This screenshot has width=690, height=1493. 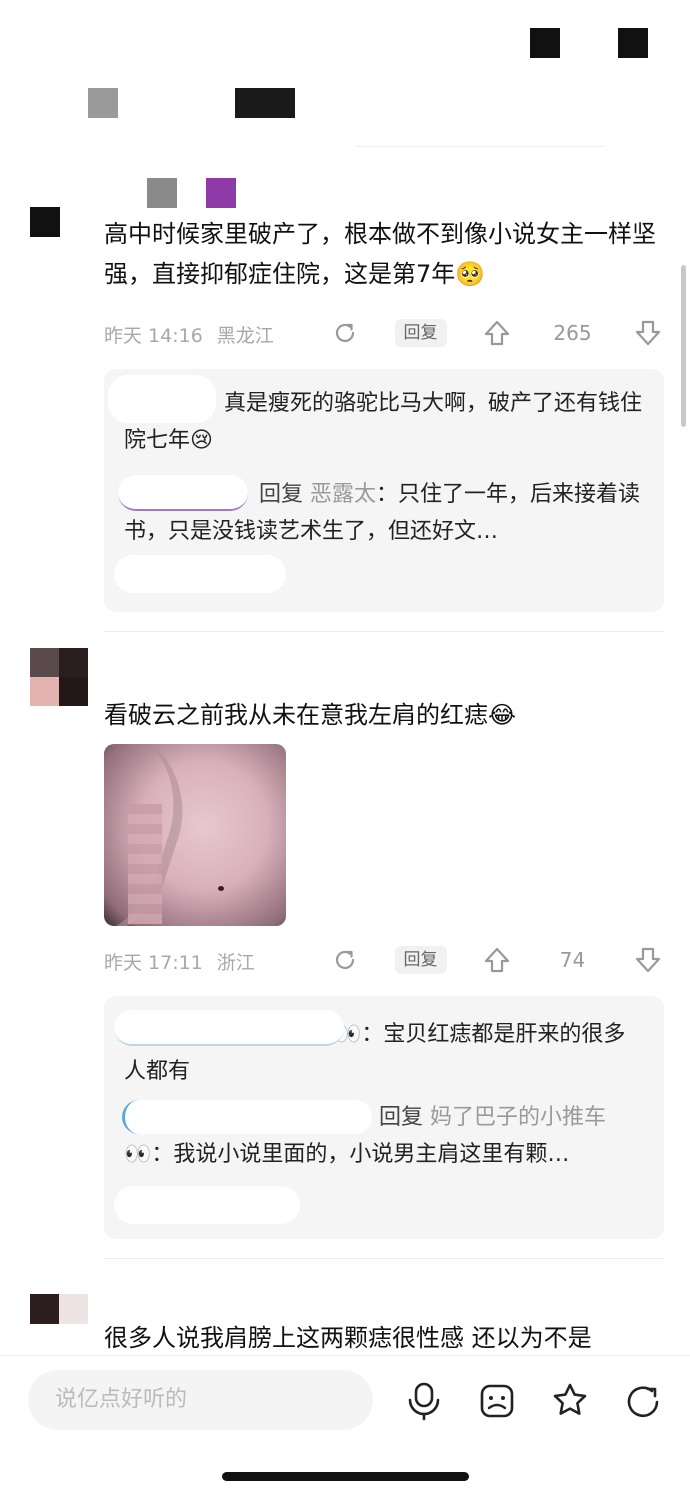 I want to click on comment-input-bar: 说亿点好听的, so click(x=345, y=1424).